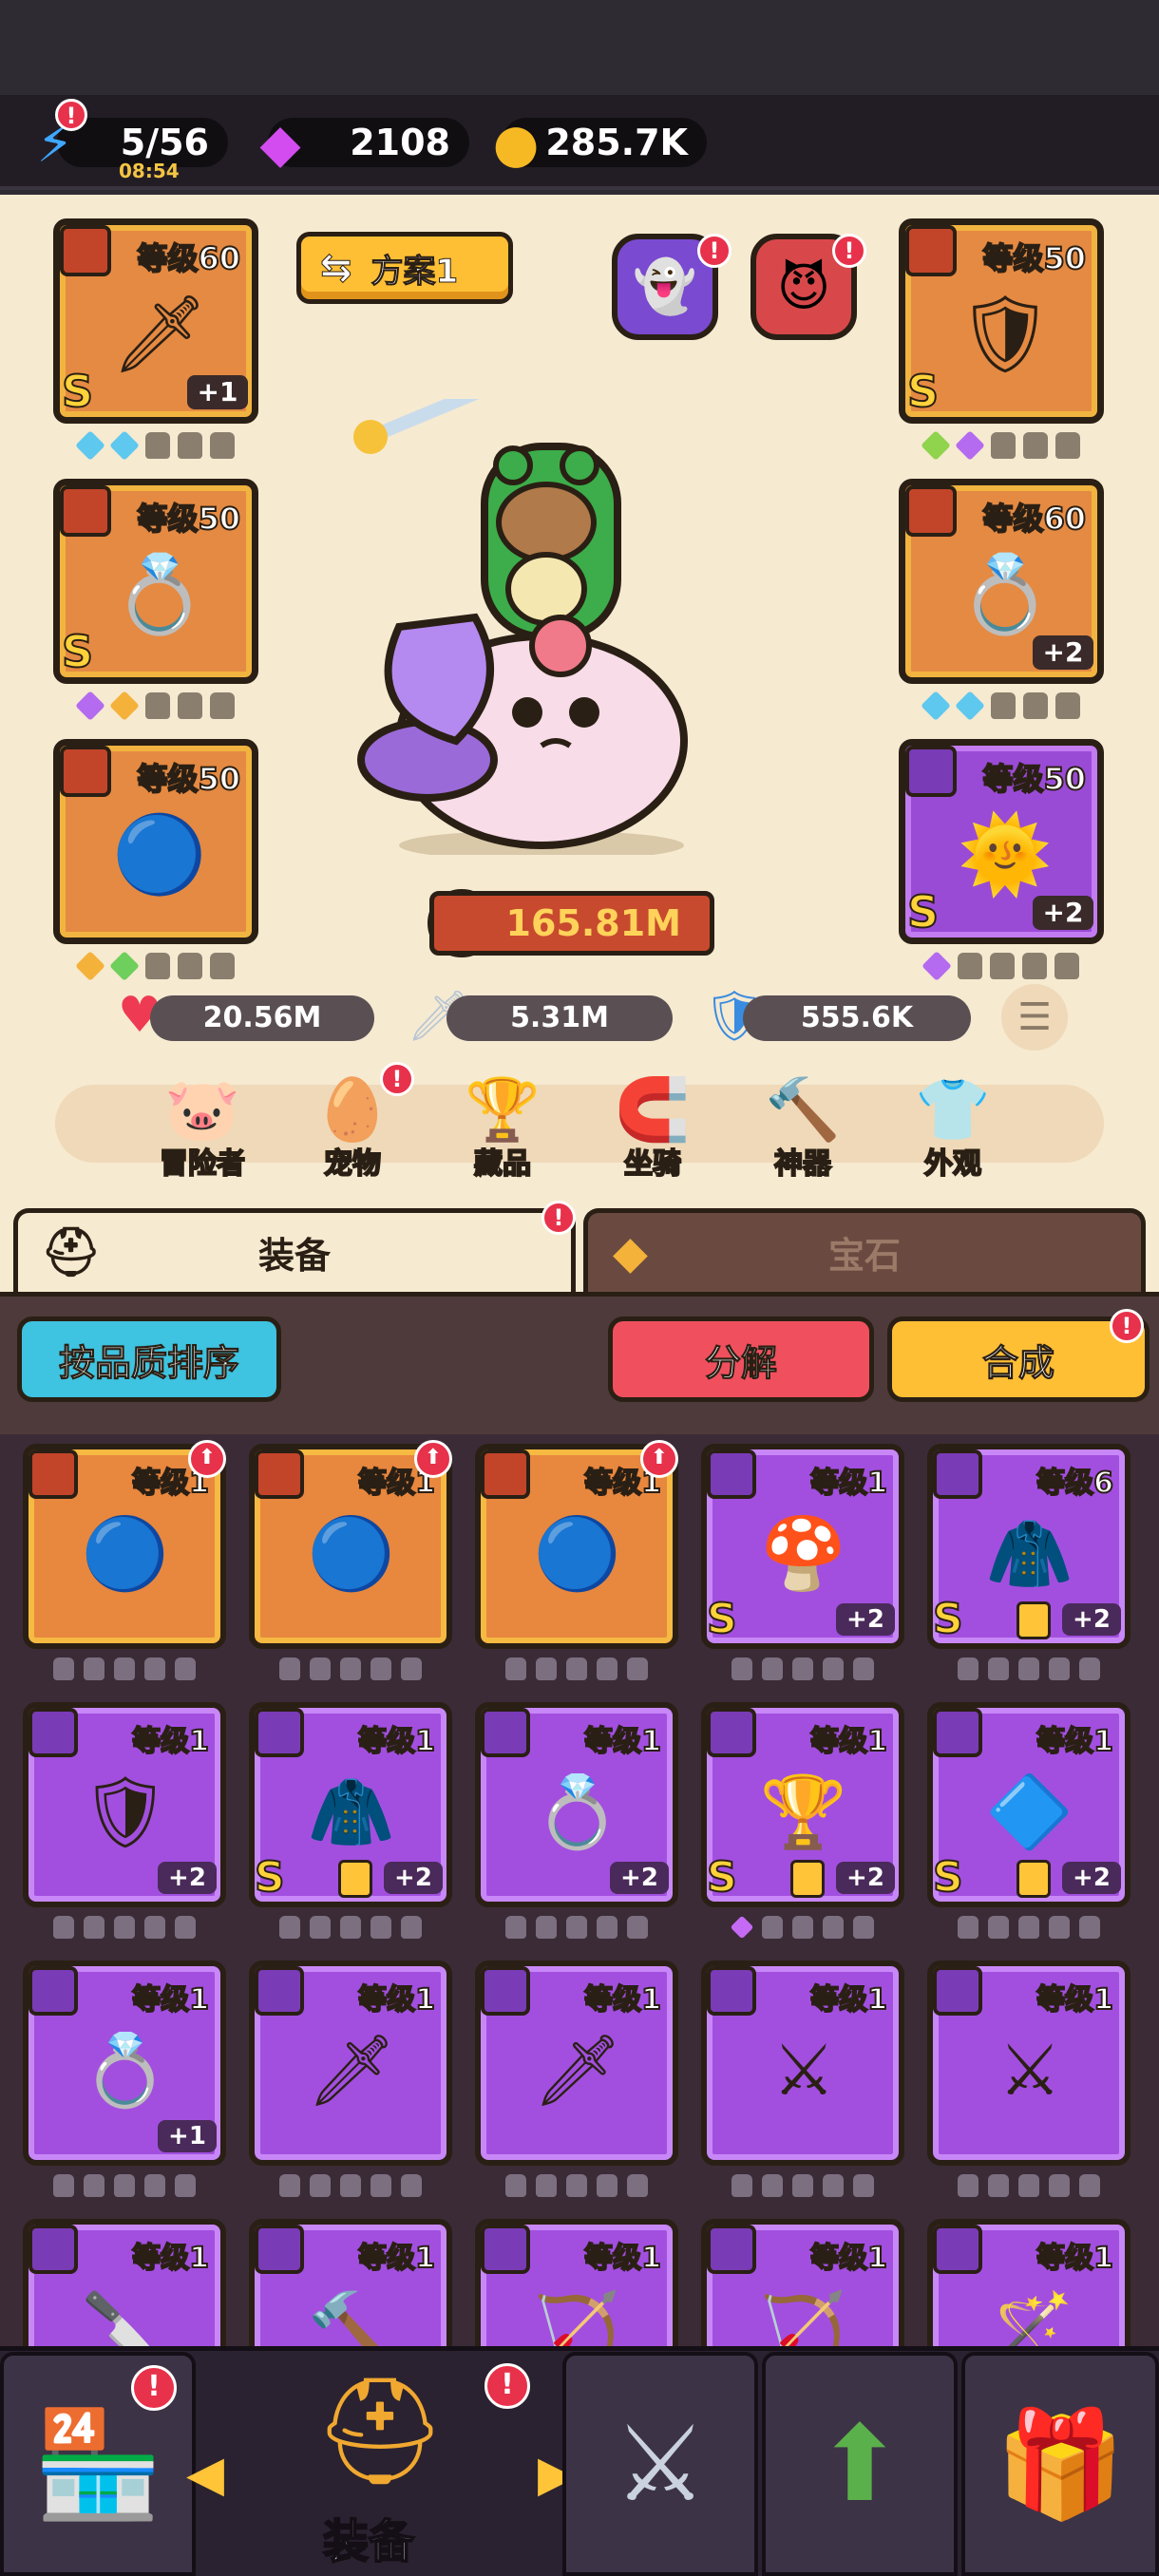 The image size is (1159, 2576). What do you see at coordinates (1028, 1546) in the screenshot?
I see `inventory-item: 等级6 🧥 S +2` at bounding box center [1028, 1546].